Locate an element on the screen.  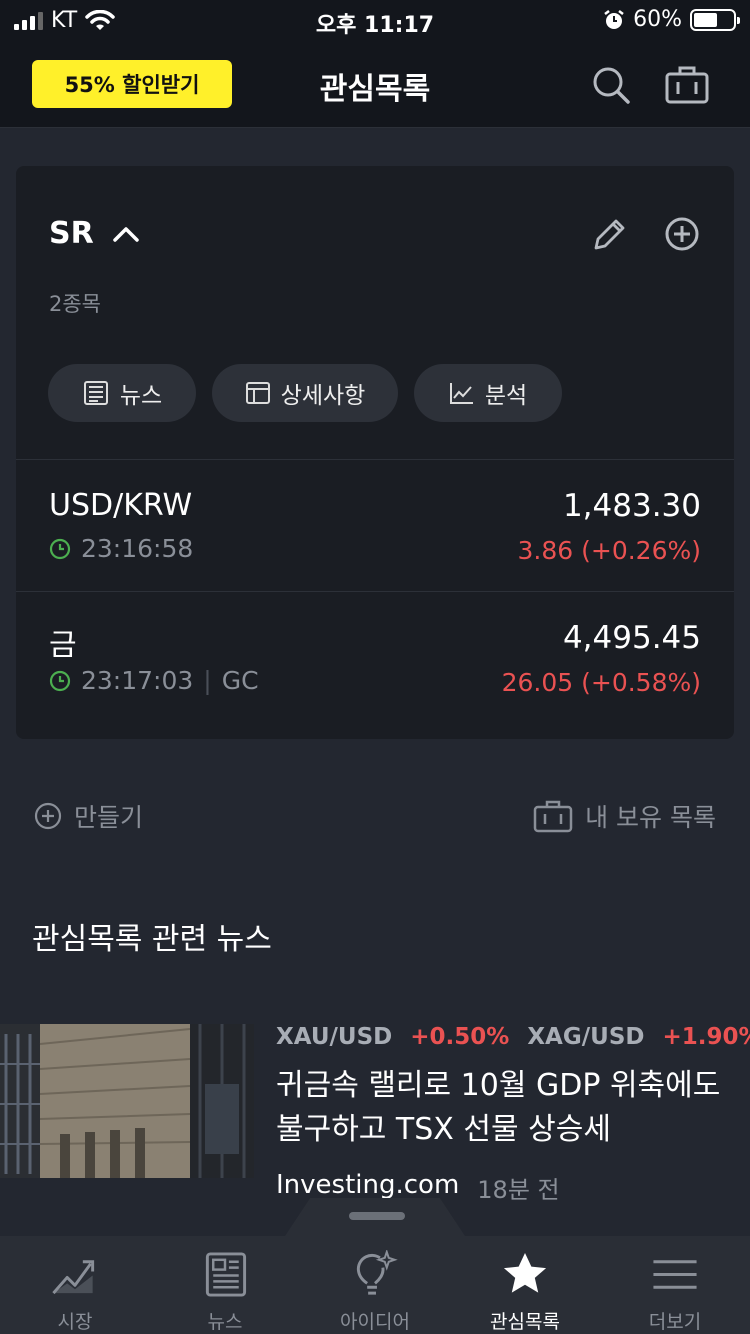
drawer-handle is located at coordinates (377, 1216).